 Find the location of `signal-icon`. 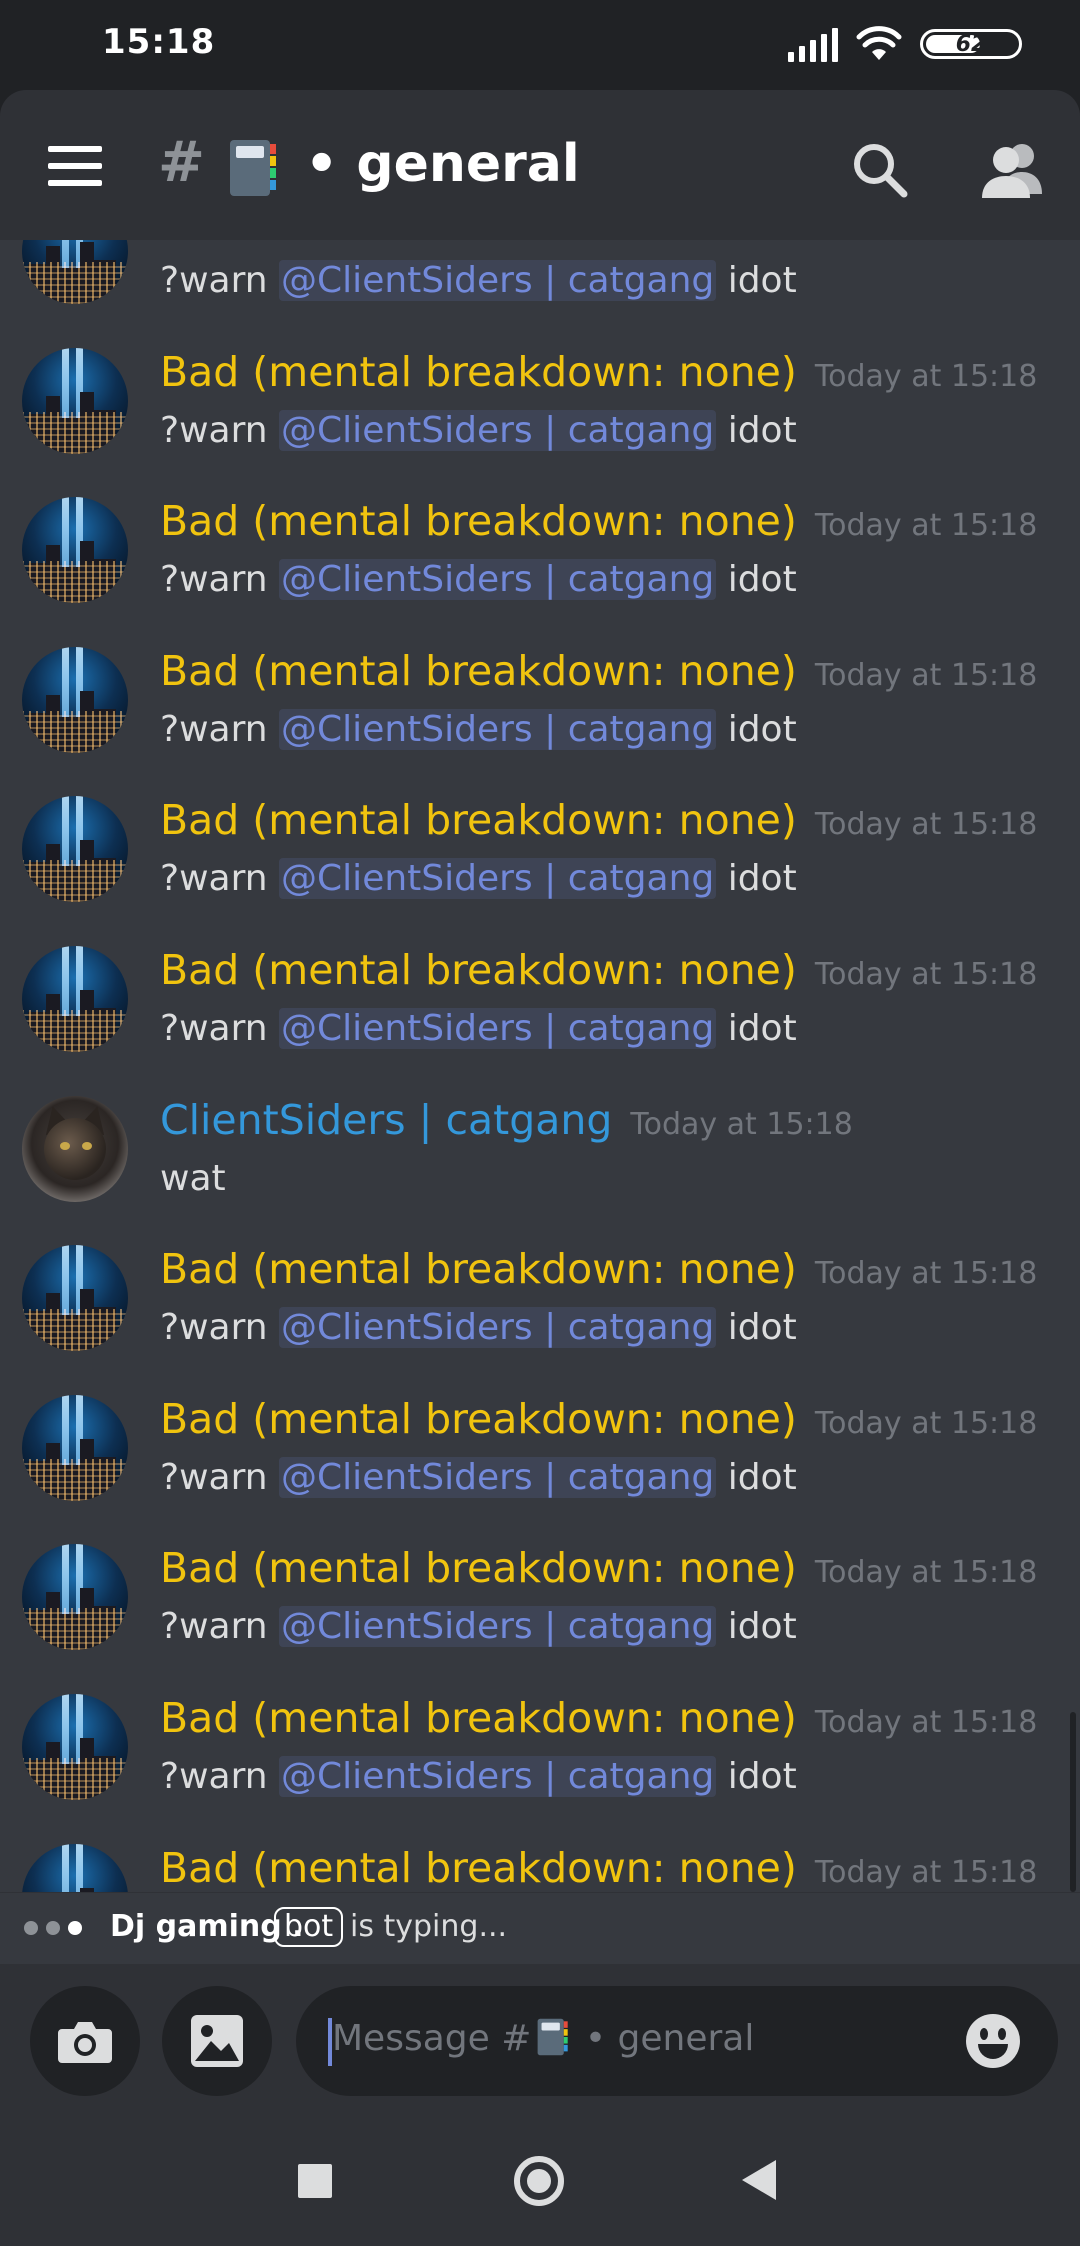

signal-icon is located at coordinates (813, 44).